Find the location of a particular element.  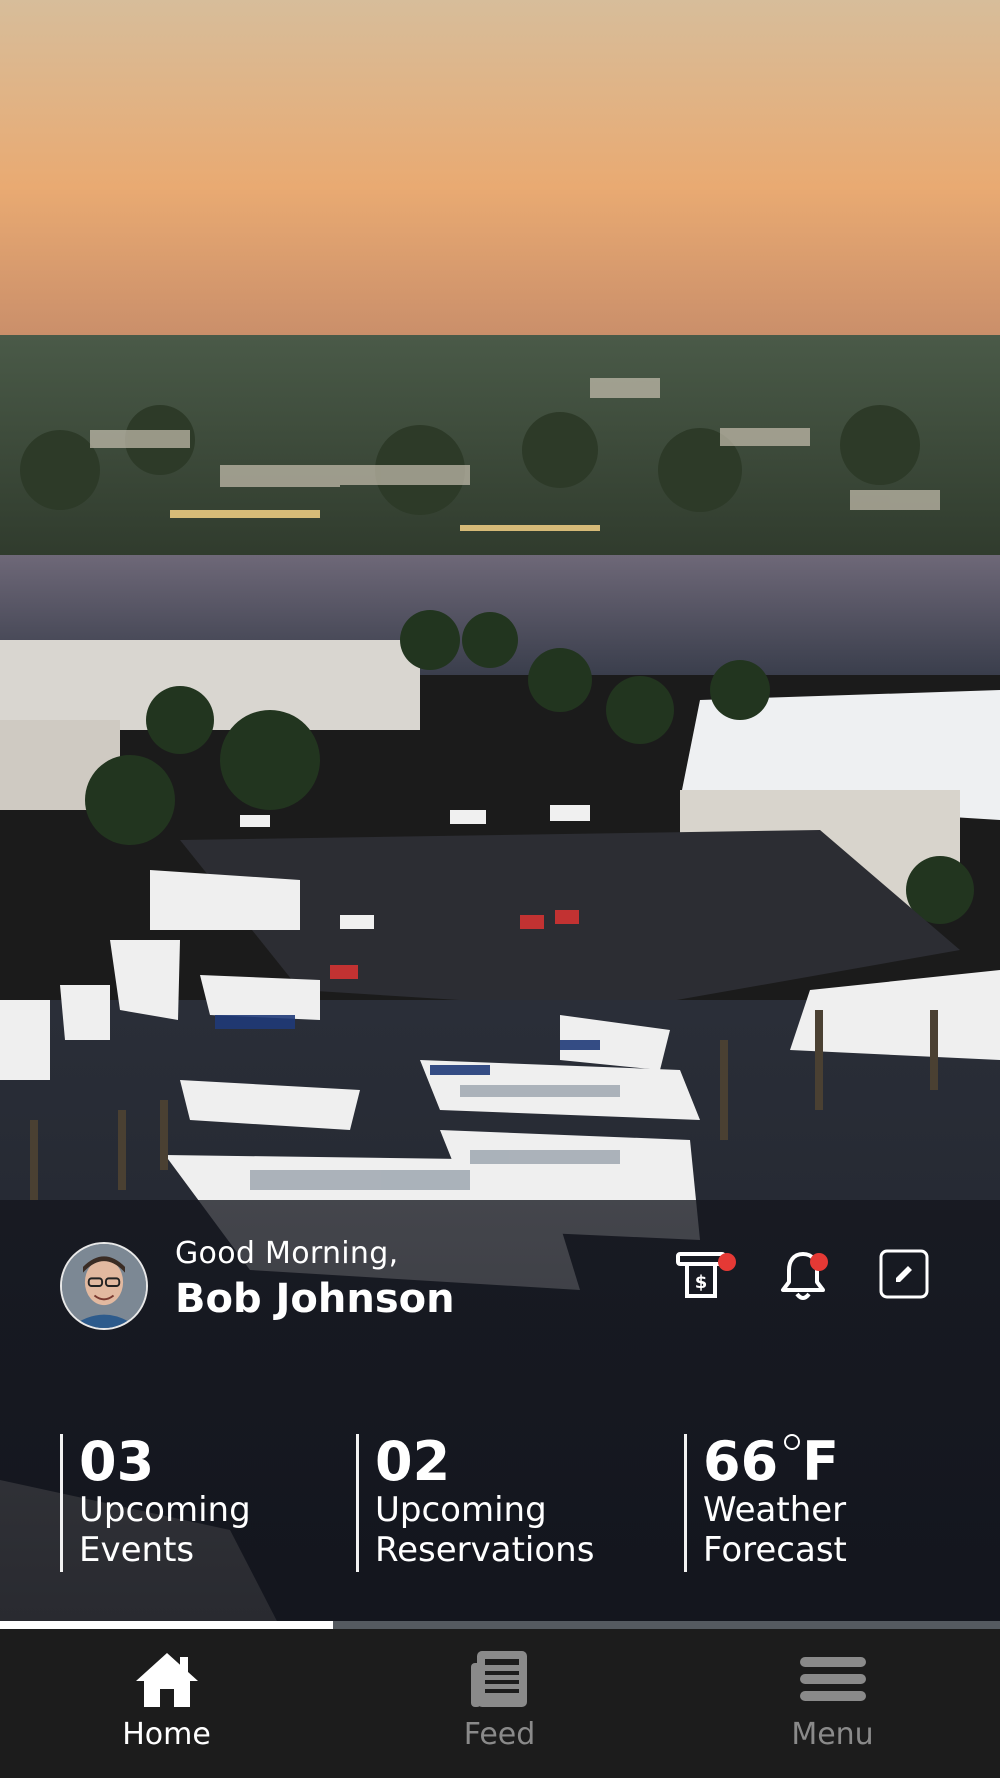

menu-icon is located at coordinates (832, 1679).